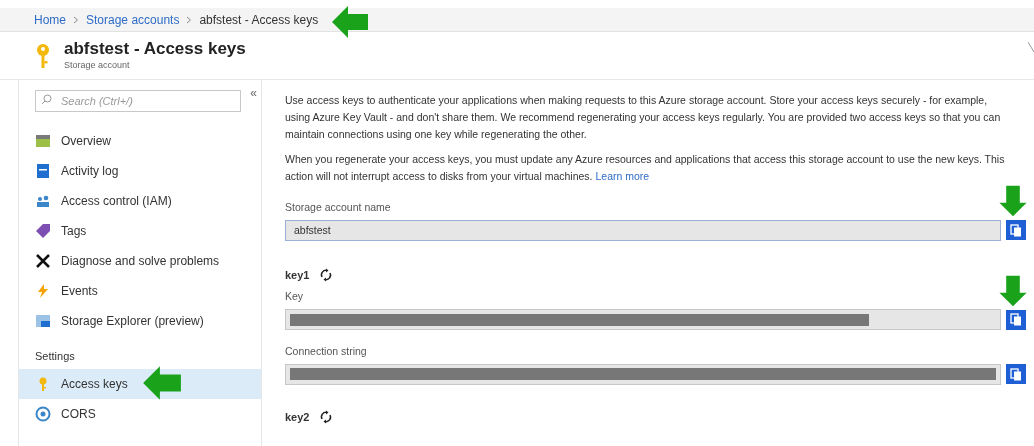 This screenshot has height=446, width=1034. What do you see at coordinates (338, 207) in the screenshot?
I see `field-label: Storage account name` at bounding box center [338, 207].